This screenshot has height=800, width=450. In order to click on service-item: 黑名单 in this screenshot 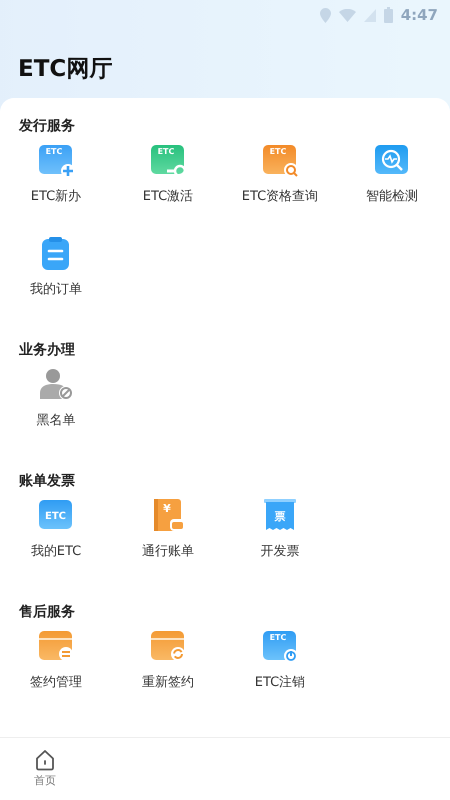, I will do `click(56, 403)`.